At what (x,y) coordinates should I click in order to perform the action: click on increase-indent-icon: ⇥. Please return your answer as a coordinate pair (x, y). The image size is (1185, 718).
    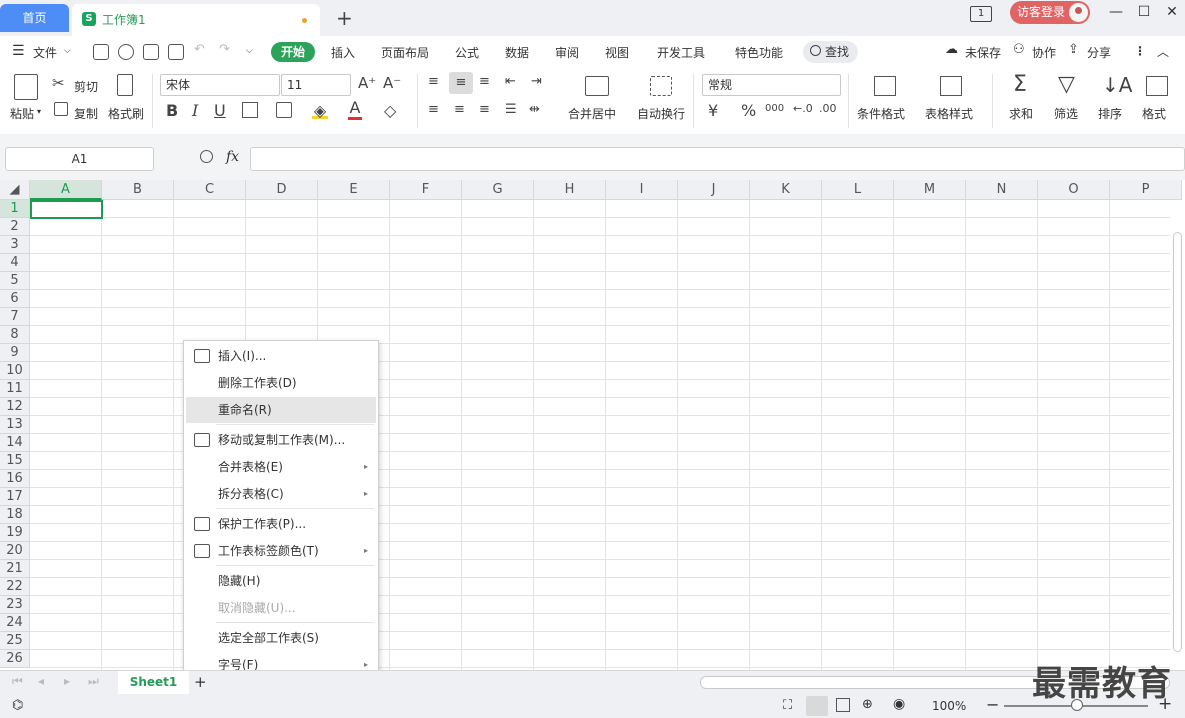
    Looking at the image, I should click on (536, 81).